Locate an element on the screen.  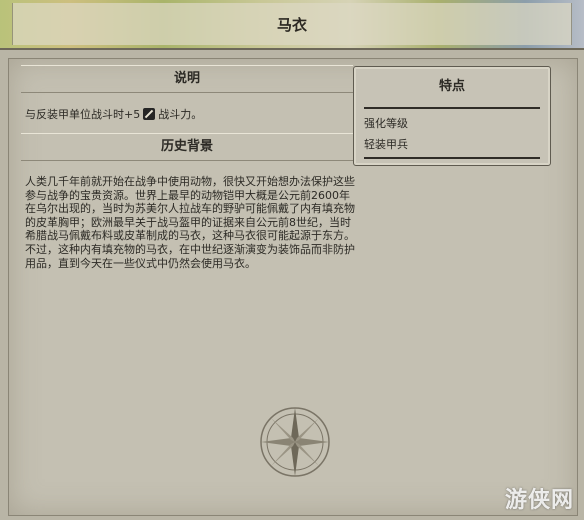
trait-item: 强化等级 is located at coordinates (386, 123).